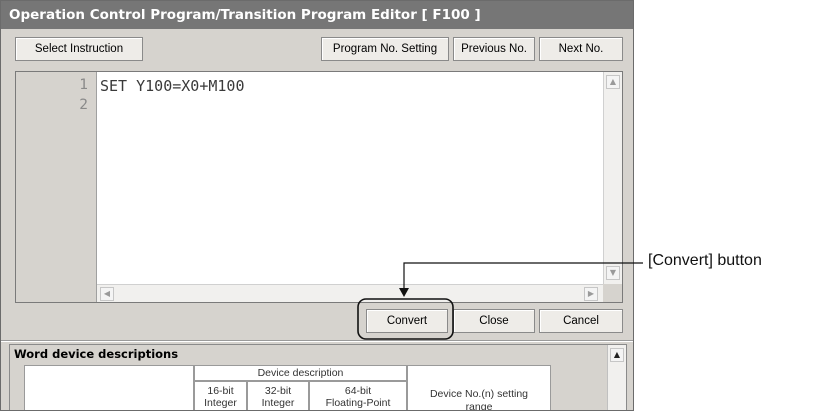 This screenshot has width=830, height=411. I want to click on scrollbar-corner, so click(612, 293).